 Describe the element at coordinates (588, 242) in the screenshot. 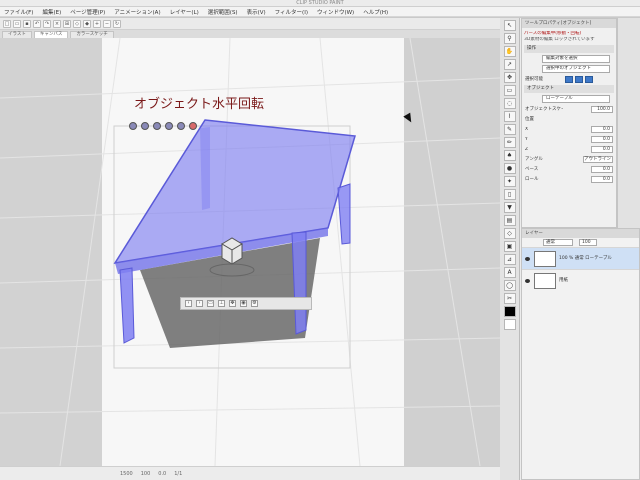

I see `opacity-field: 100` at that location.